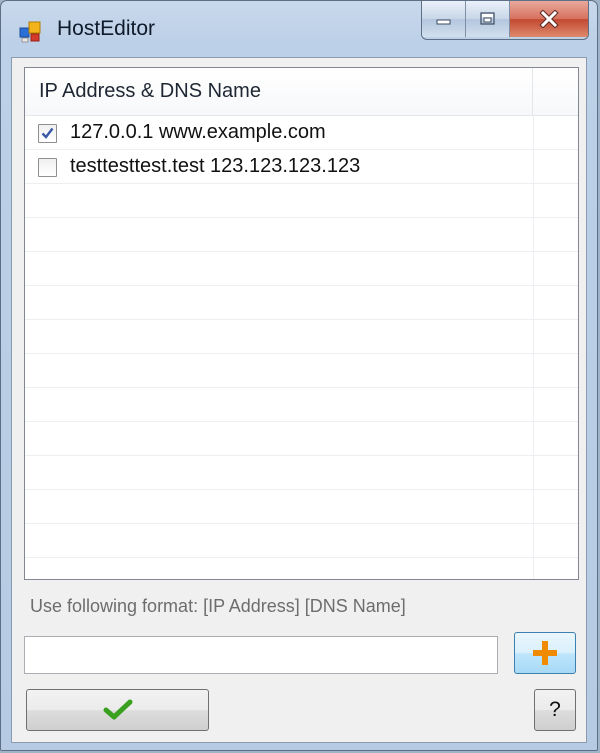 This screenshot has height=753, width=600. Describe the element at coordinates (299, 29) in the screenshot. I see `title-bar: HostEditor` at that location.